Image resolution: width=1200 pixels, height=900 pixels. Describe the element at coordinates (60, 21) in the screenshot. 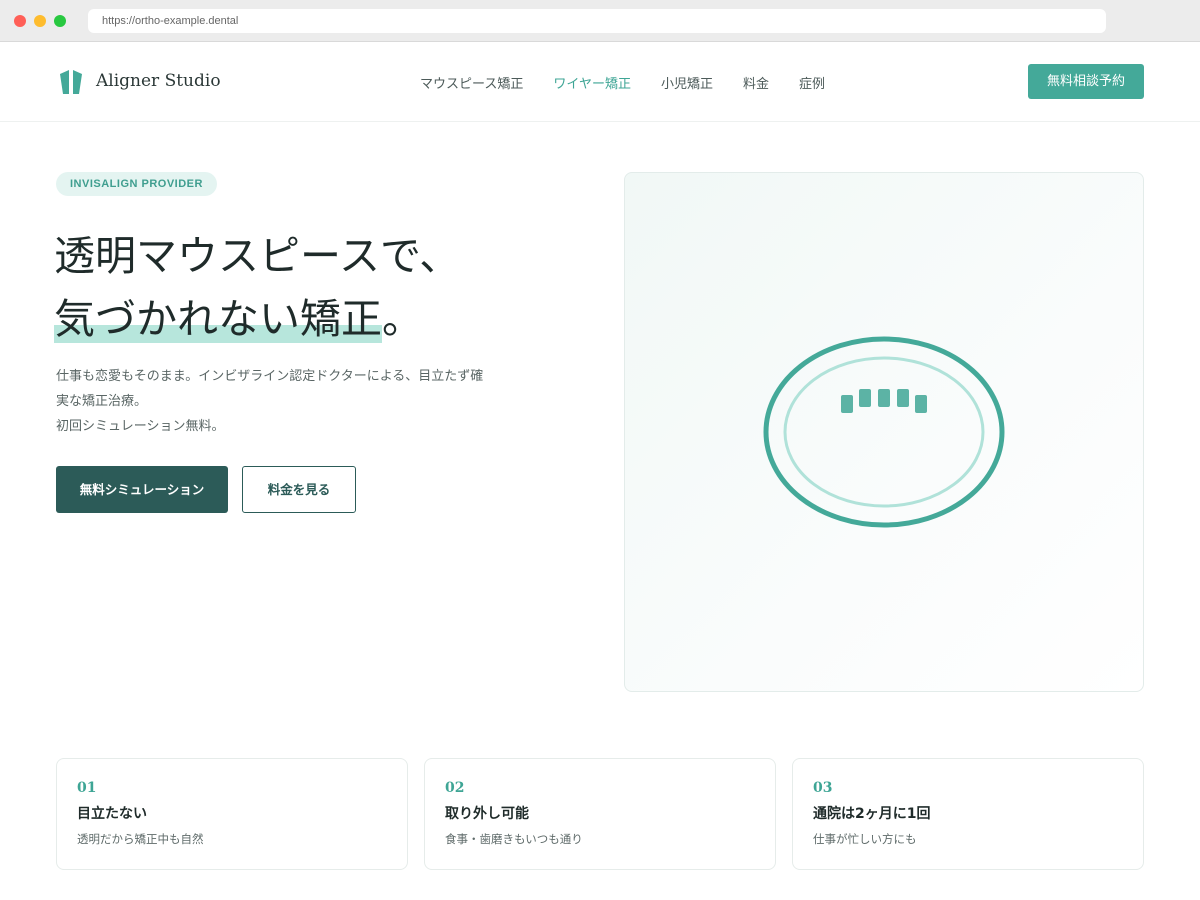

I see `maximize-window-button` at that location.